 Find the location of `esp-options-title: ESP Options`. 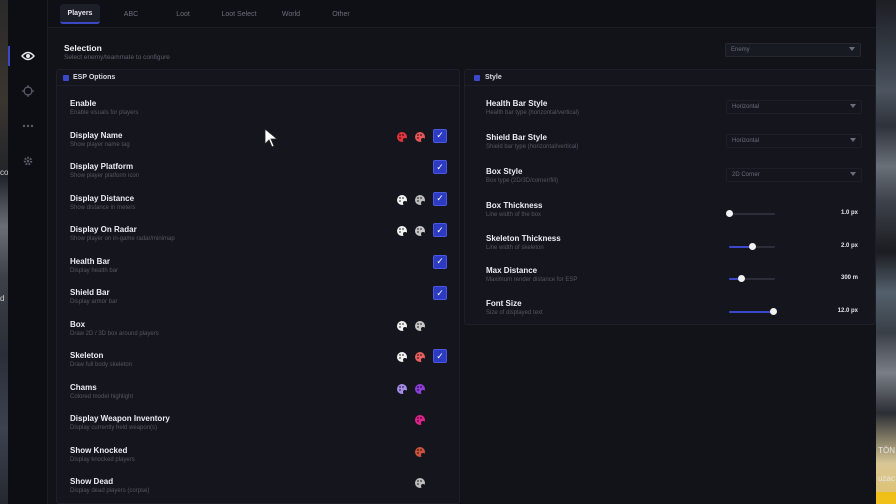

esp-options-title: ESP Options is located at coordinates (94, 77).